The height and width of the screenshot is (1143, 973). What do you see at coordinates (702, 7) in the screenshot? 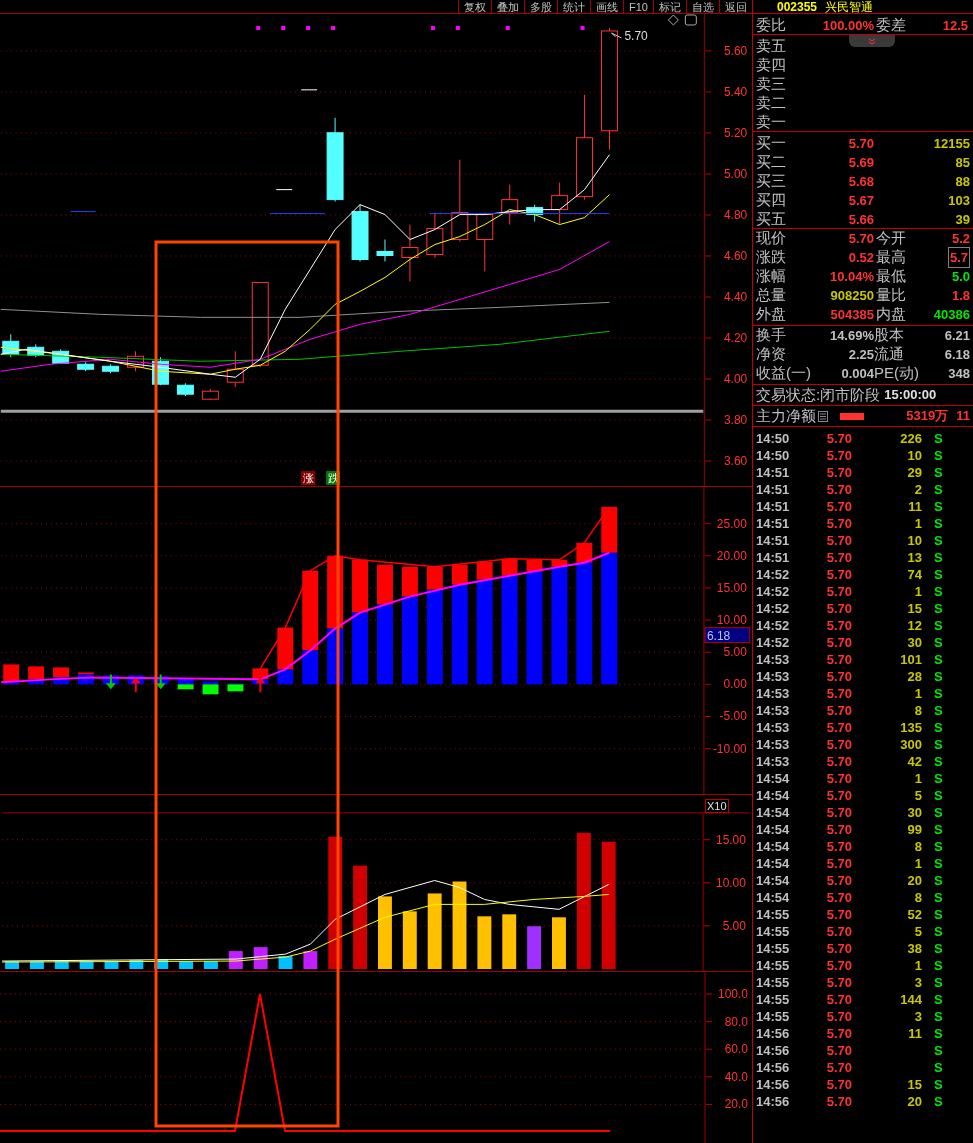
I see `toolbar-button: 自选` at bounding box center [702, 7].